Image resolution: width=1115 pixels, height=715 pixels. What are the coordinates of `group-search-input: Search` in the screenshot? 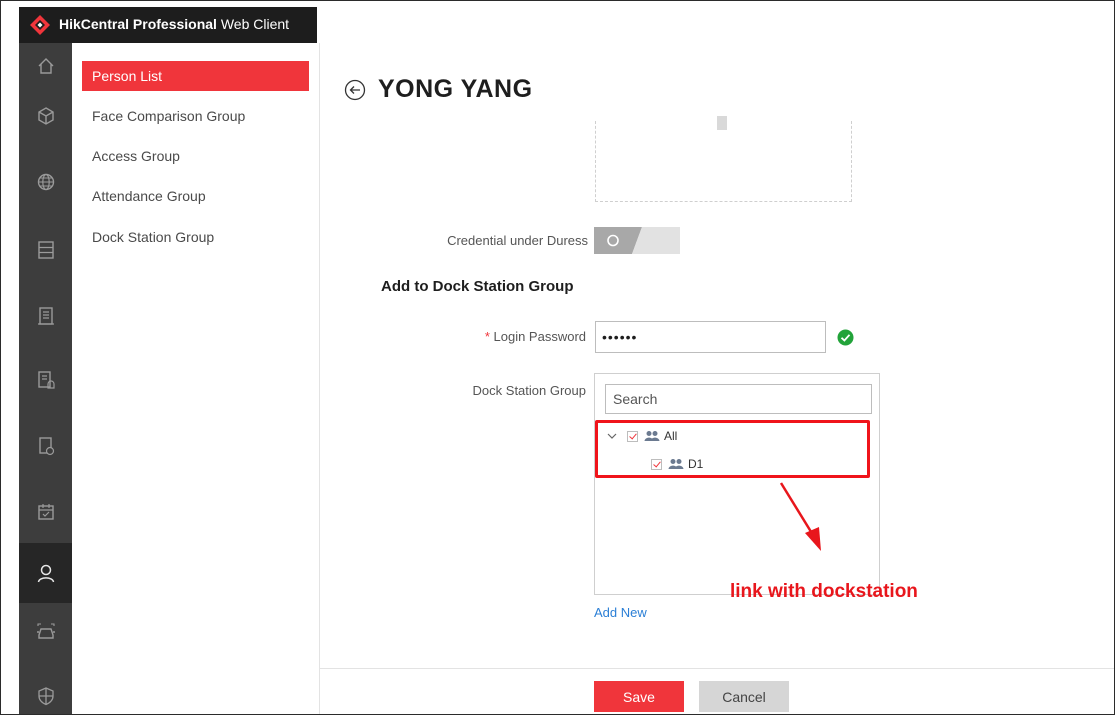 It's located at (738, 399).